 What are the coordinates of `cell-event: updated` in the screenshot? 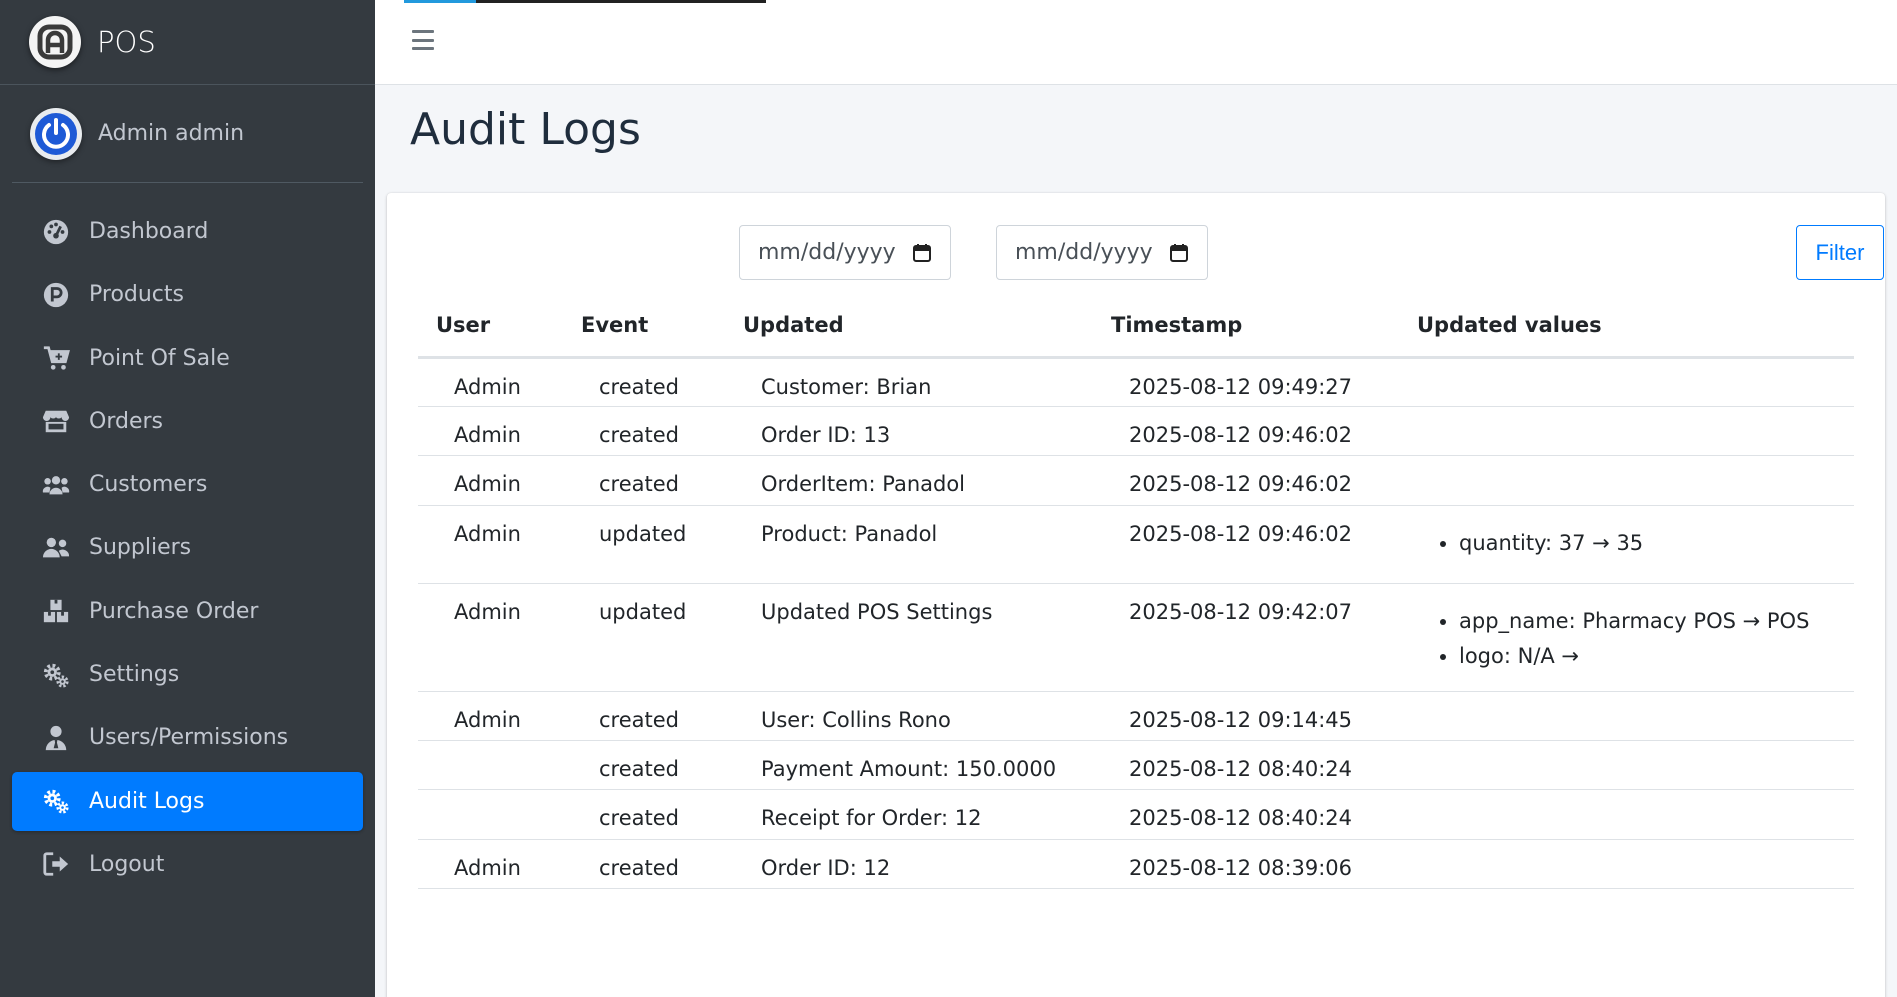 It's located at (644, 637).